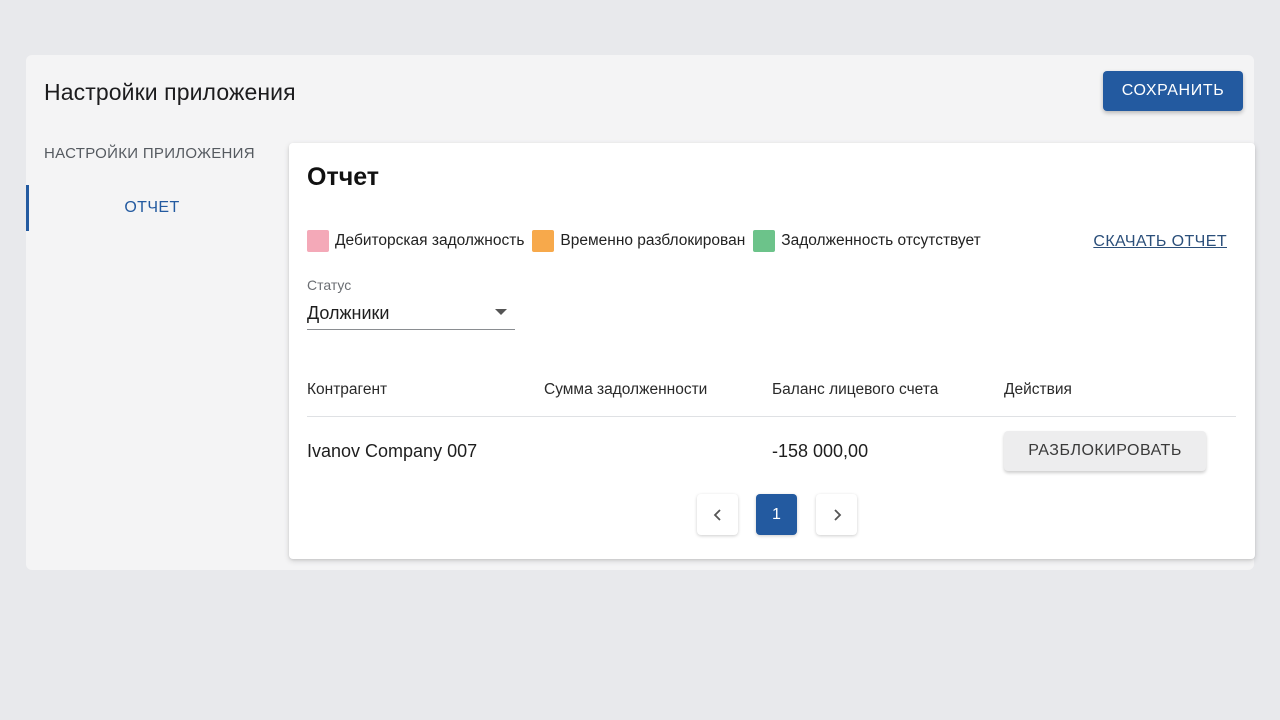 Image resolution: width=1280 pixels, height=720 pixels. Describe the element at coordinates (1038, 389) in the screenshot. I see `column-header-actions: Действия` at that location.